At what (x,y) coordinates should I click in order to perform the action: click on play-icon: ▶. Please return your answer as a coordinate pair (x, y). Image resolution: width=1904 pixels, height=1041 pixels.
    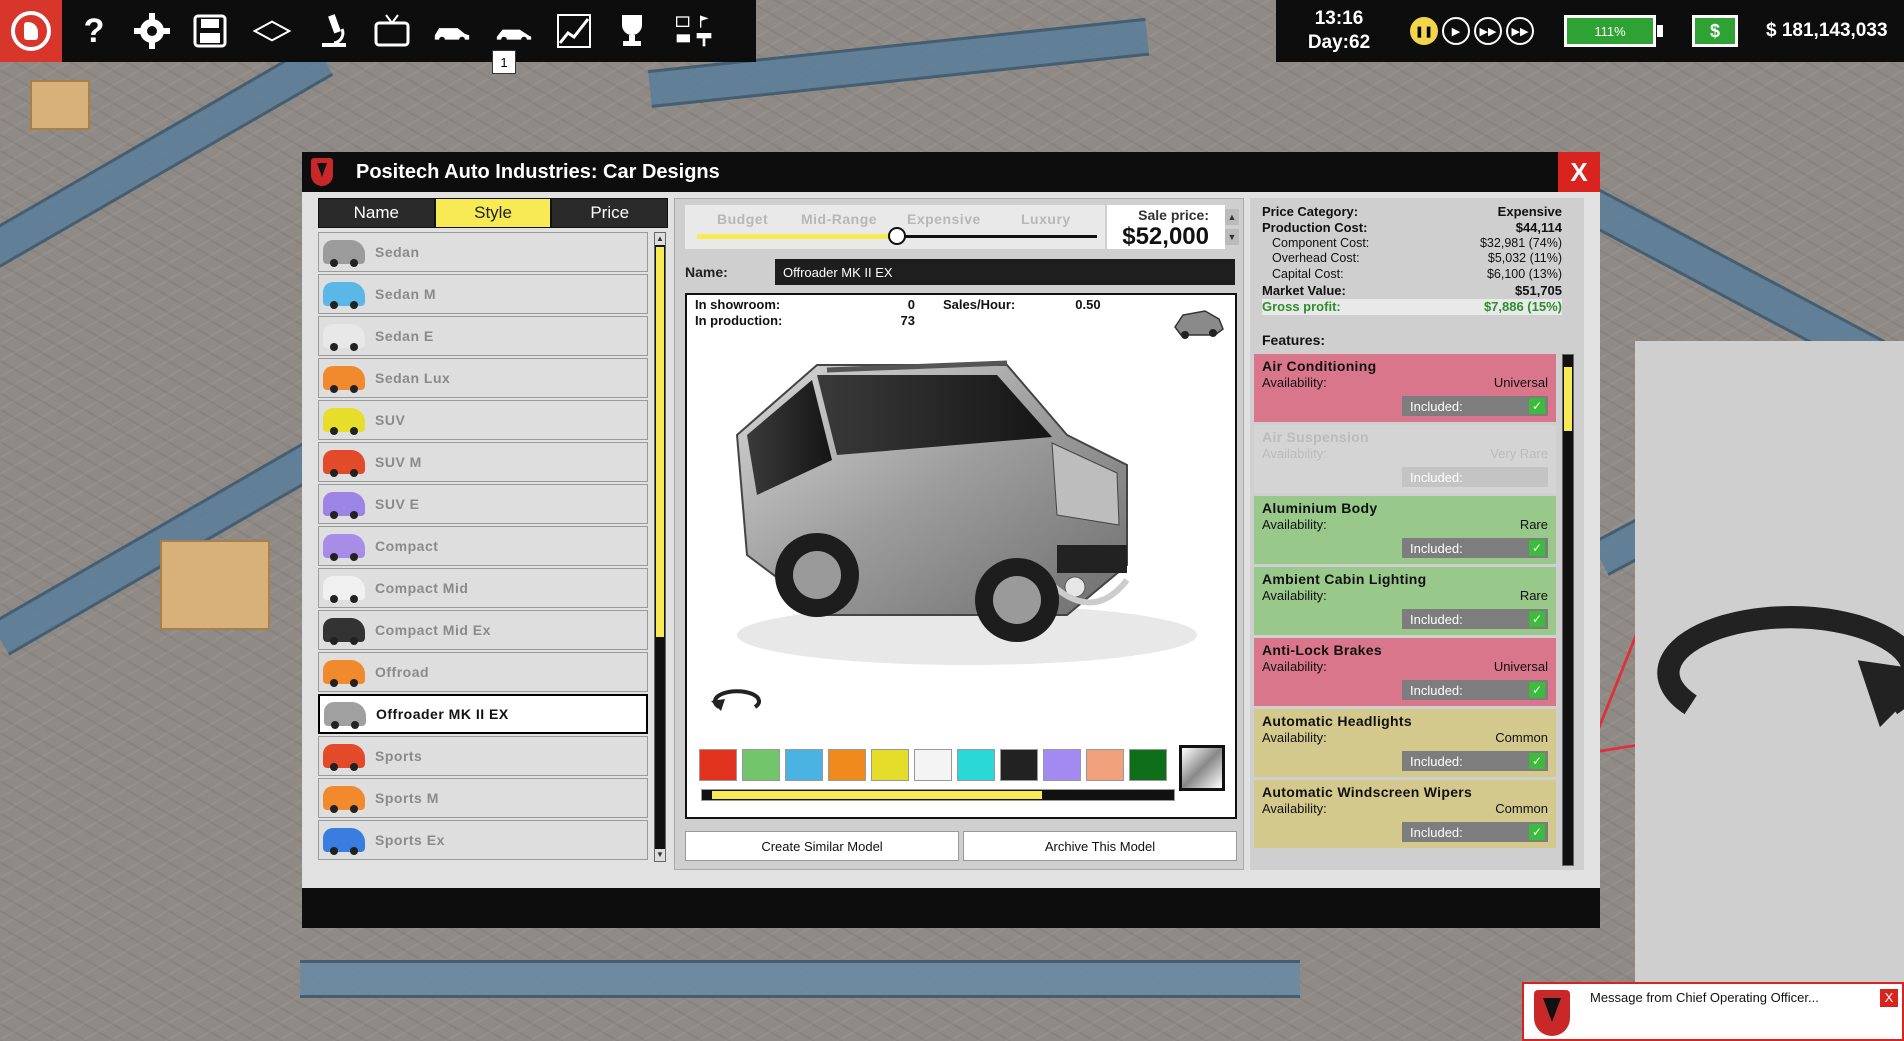
    Looking at the image, I should click on (1456, 31).